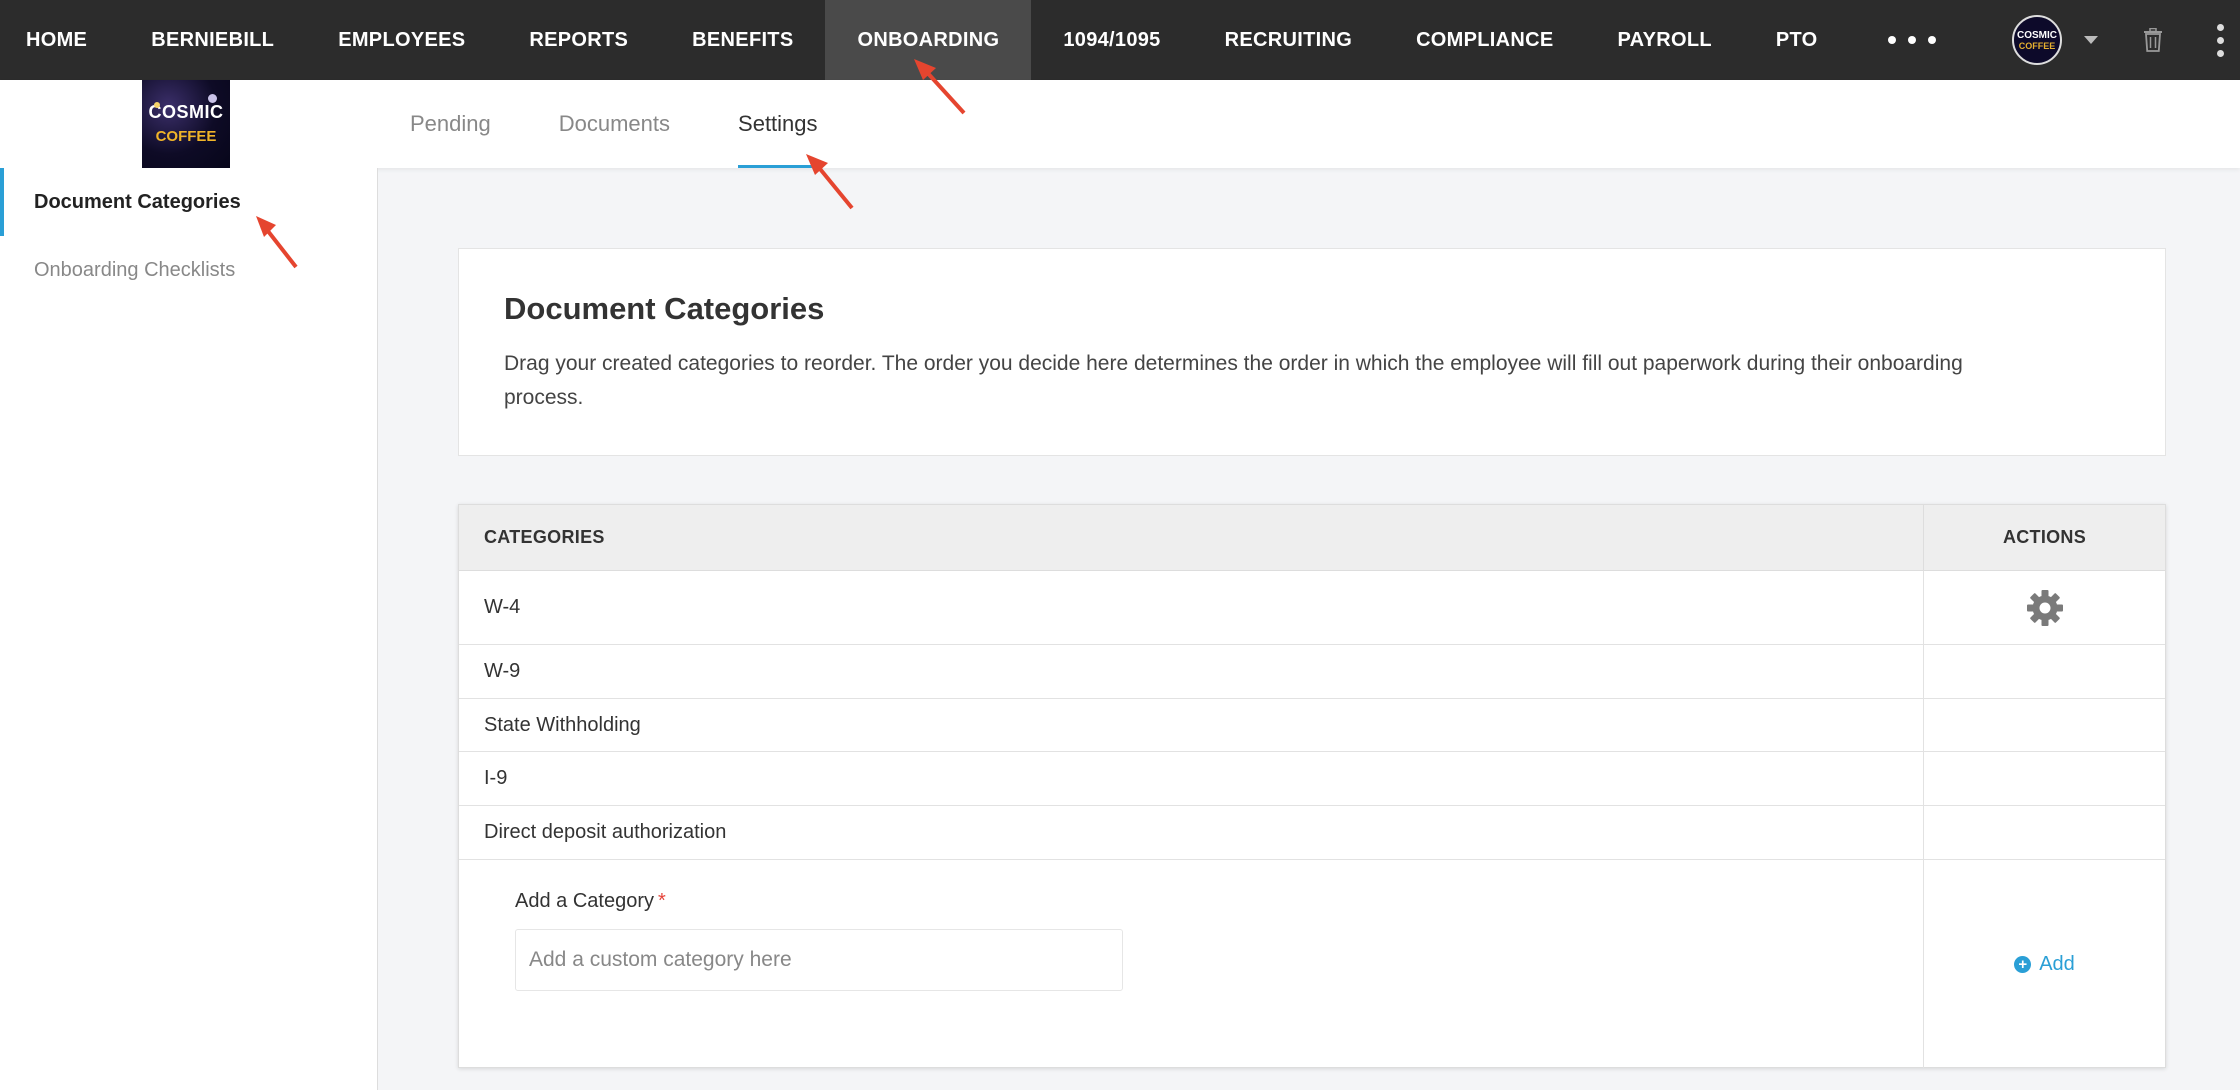 This screenshot has height=1090, width=2240. What do you see at coordinates (584, 901) in the screenshot?
I see `add-category-label-text: Add a Category` at bounding box center [584, 901].